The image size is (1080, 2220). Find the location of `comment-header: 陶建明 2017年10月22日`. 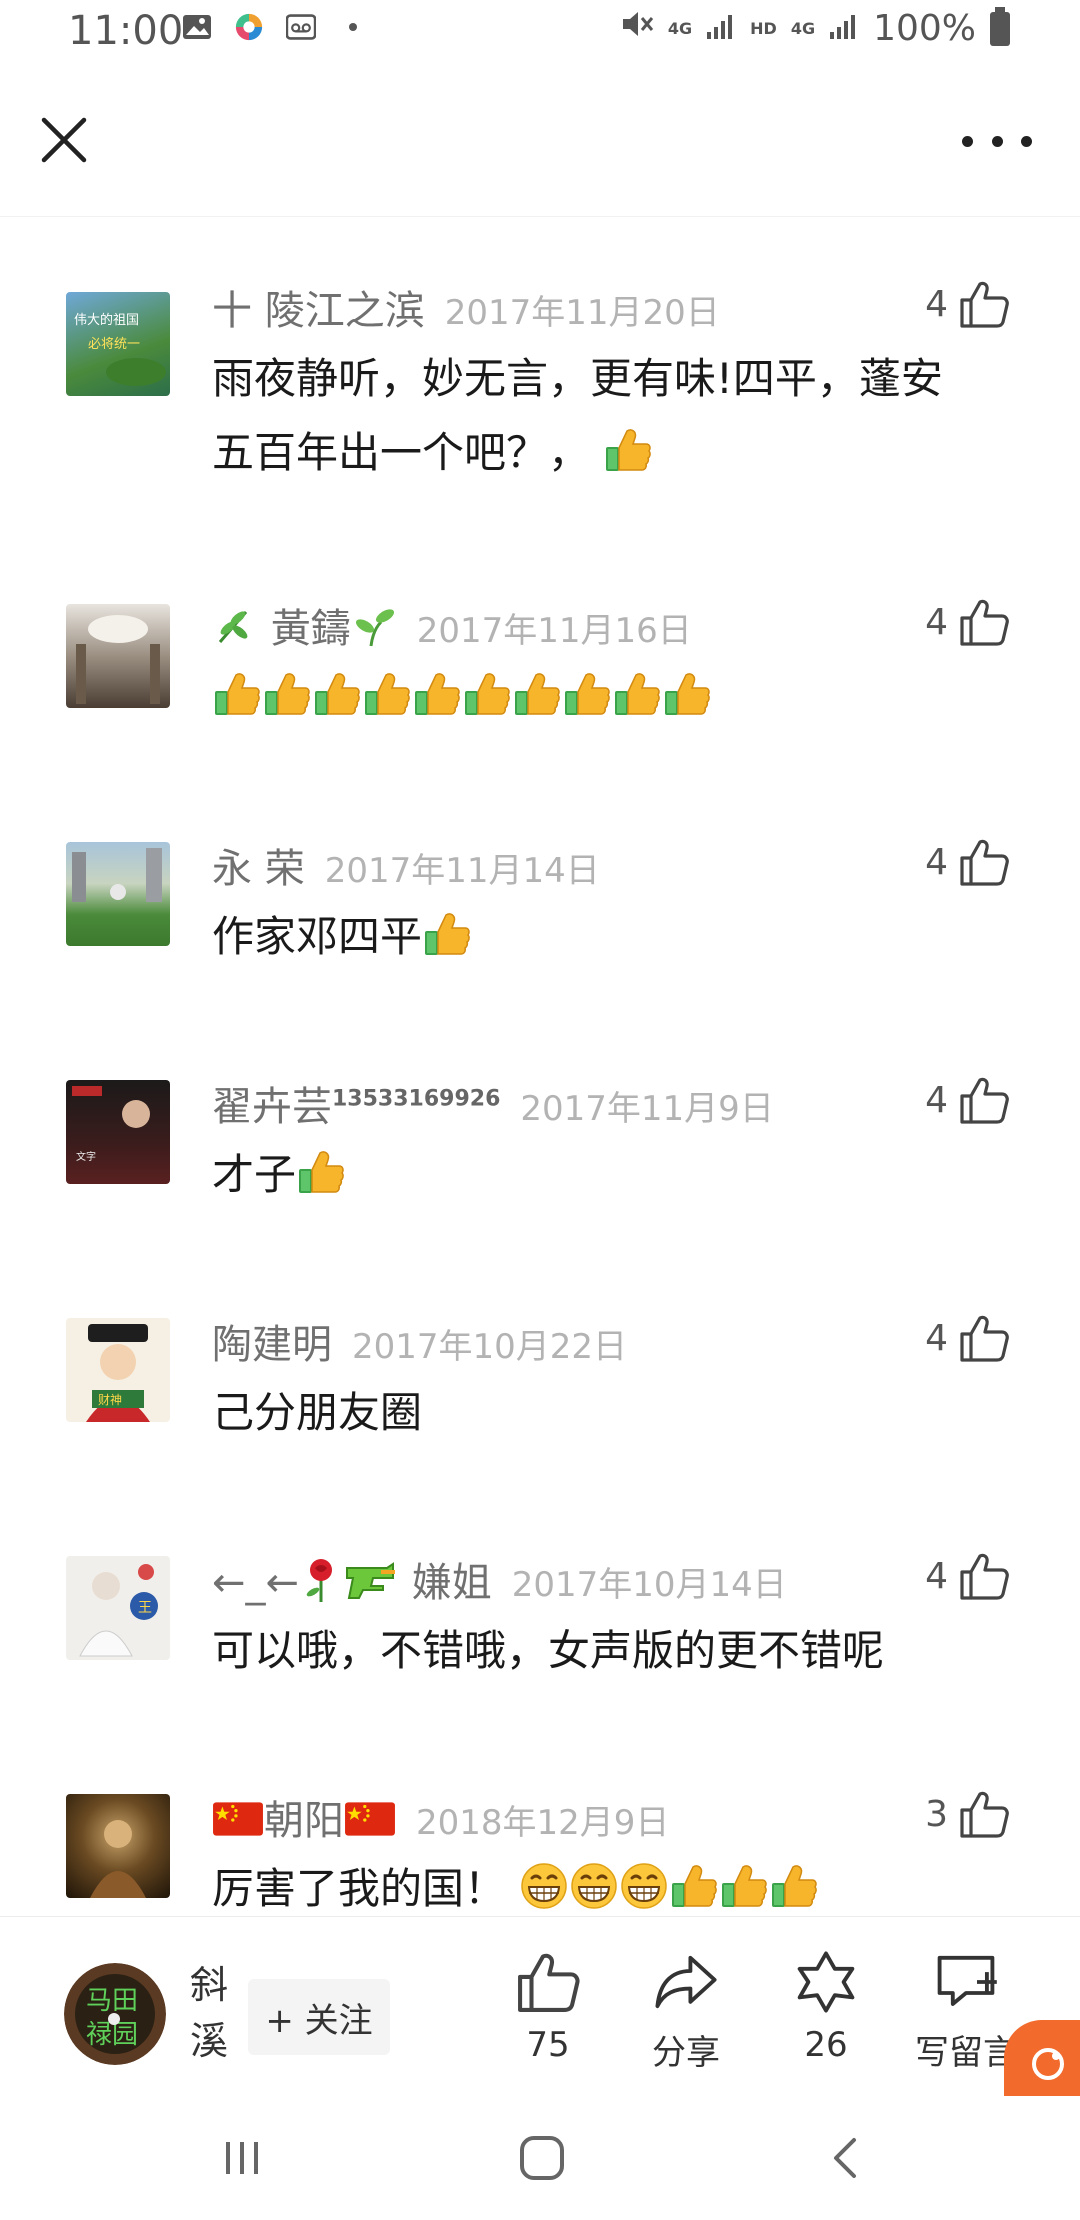

comment-header: 陶建明 2017年10月22日 is located at coordinates (419, 1342).